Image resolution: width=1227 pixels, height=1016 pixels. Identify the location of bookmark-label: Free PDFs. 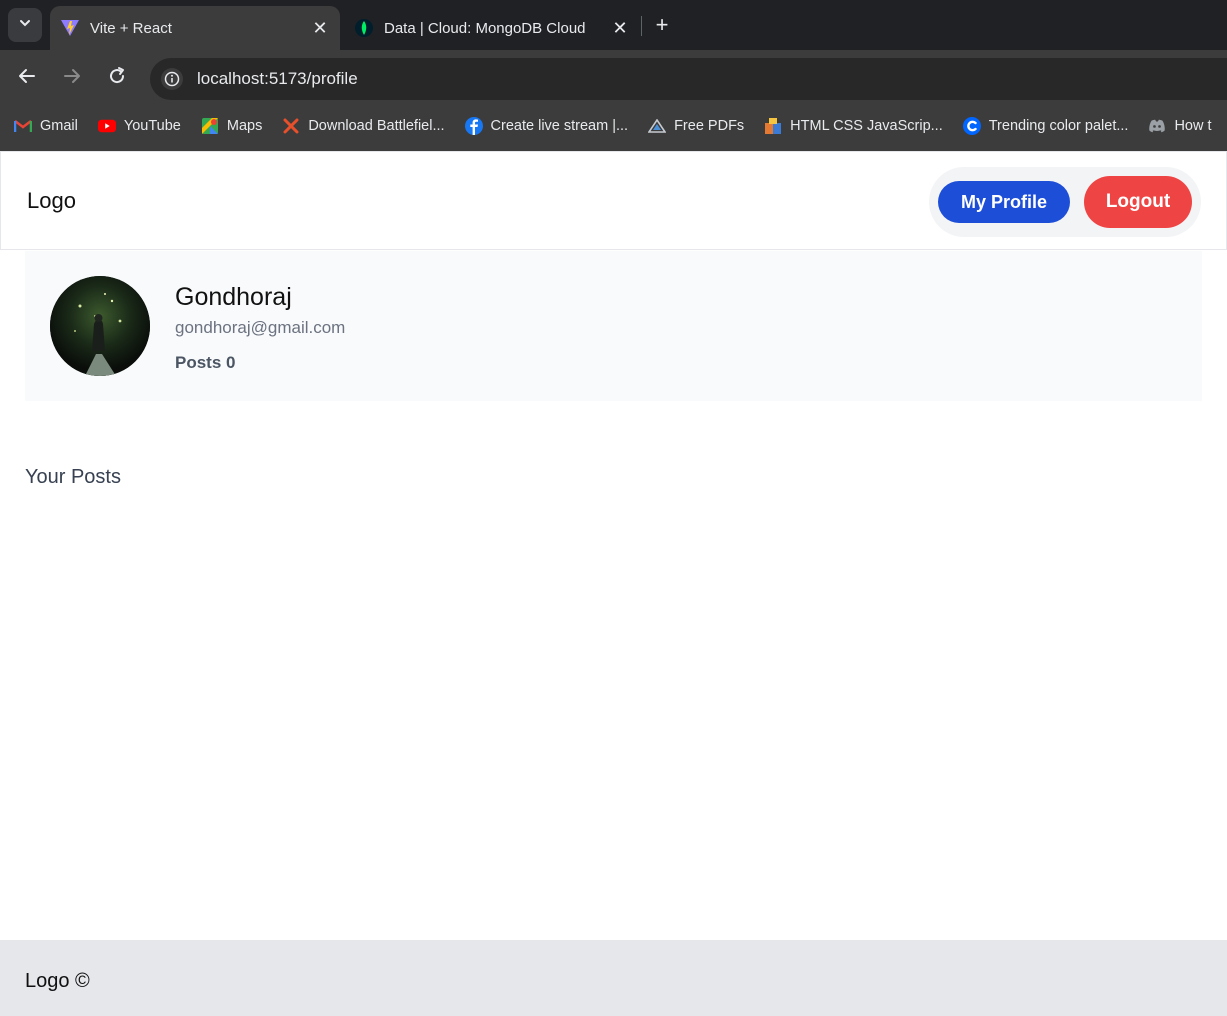
(709, 125).